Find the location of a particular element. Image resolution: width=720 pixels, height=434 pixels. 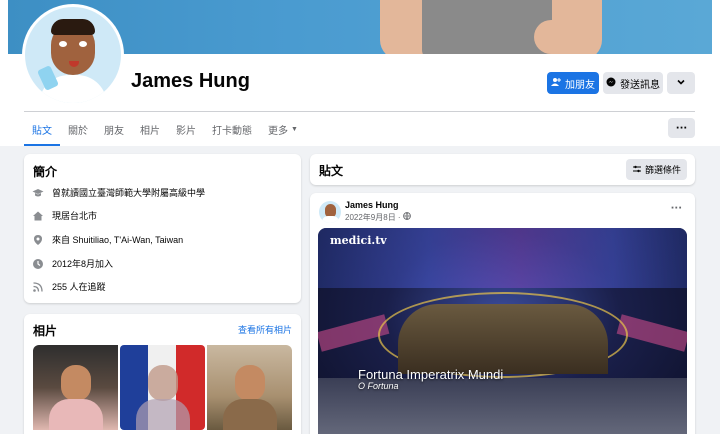

tab-friends: 朋友 is located at coordinates (114, 129).